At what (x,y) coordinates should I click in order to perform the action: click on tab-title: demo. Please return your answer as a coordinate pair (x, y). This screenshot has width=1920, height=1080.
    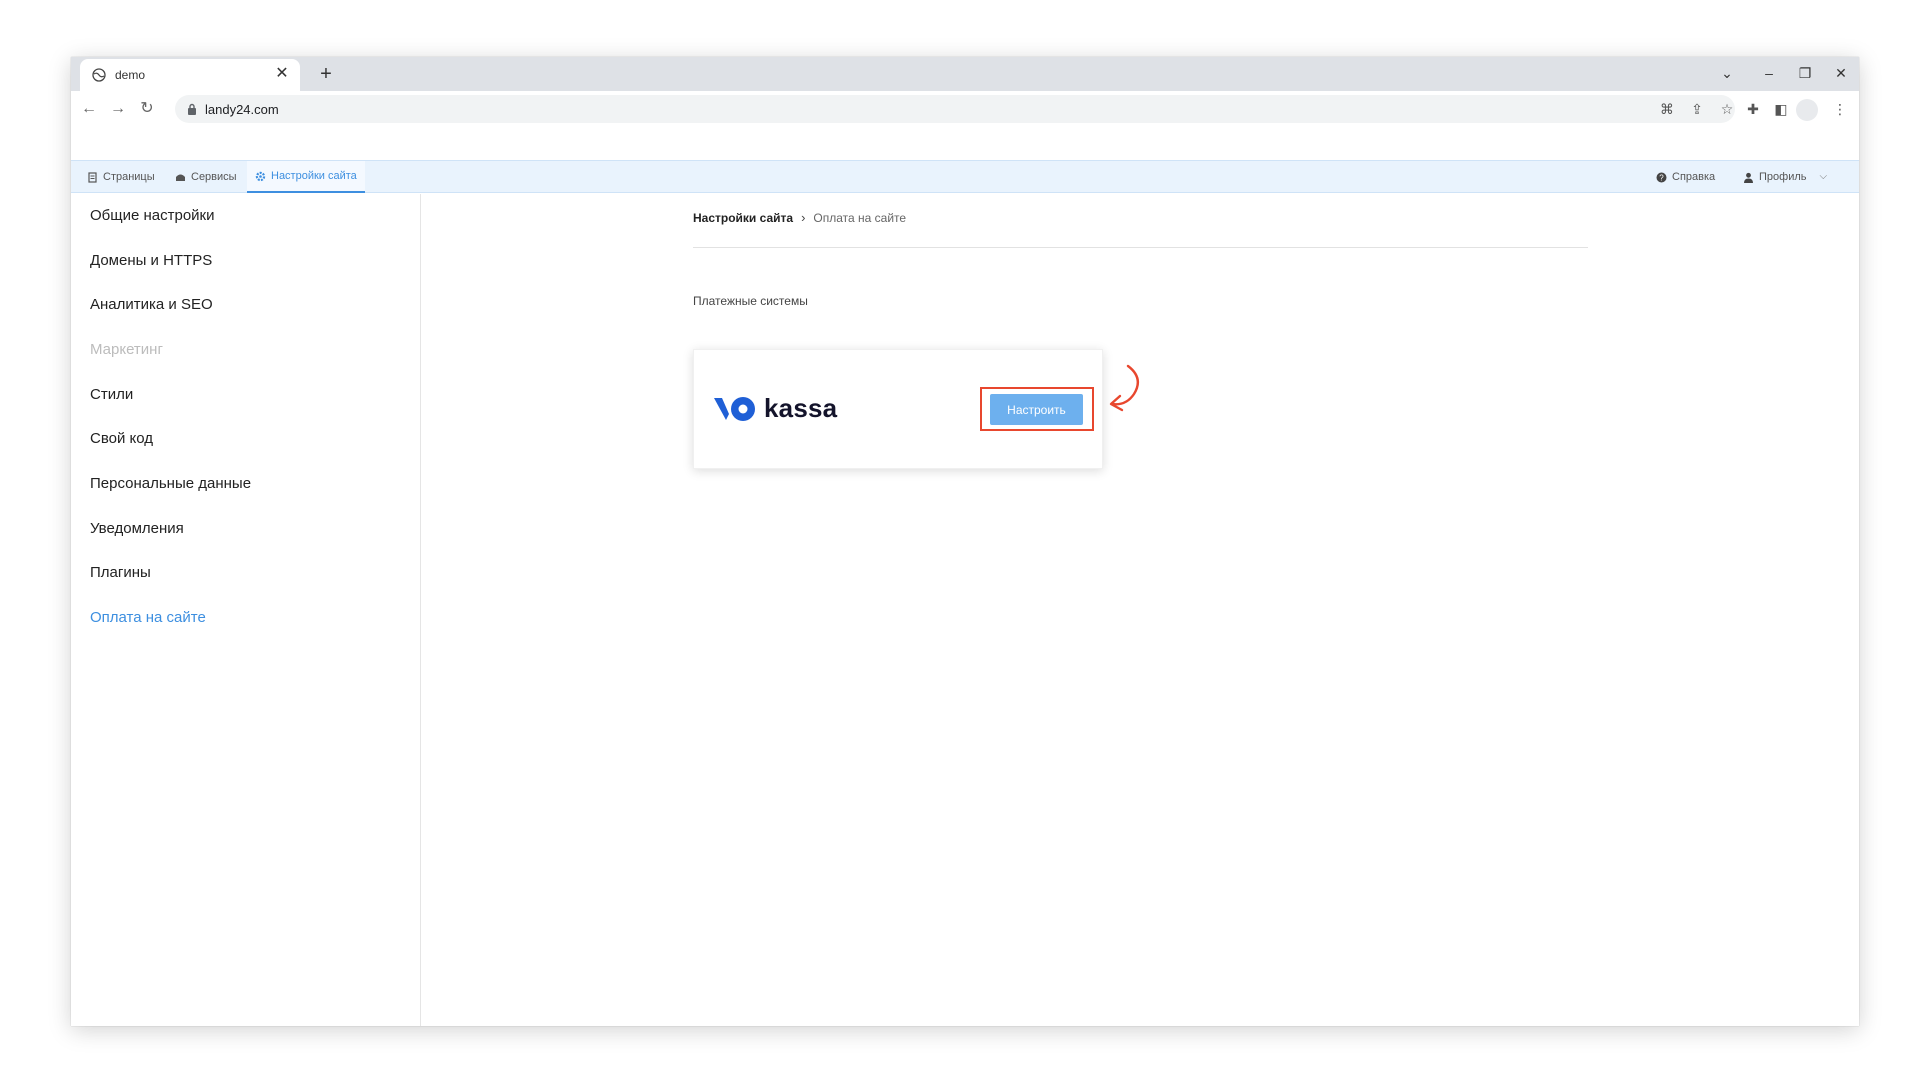
    Looking at the image, I should click on (130, 75).